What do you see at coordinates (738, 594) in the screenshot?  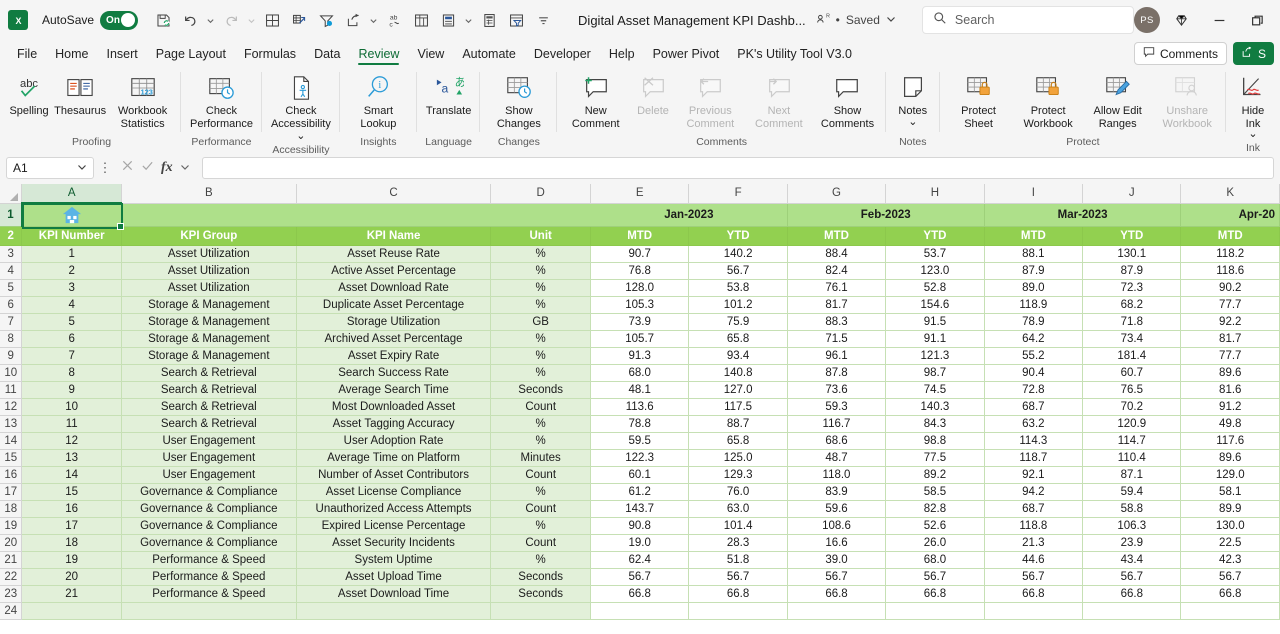 I see `cell-F23: 66.8` at bounding box center [738, 594].